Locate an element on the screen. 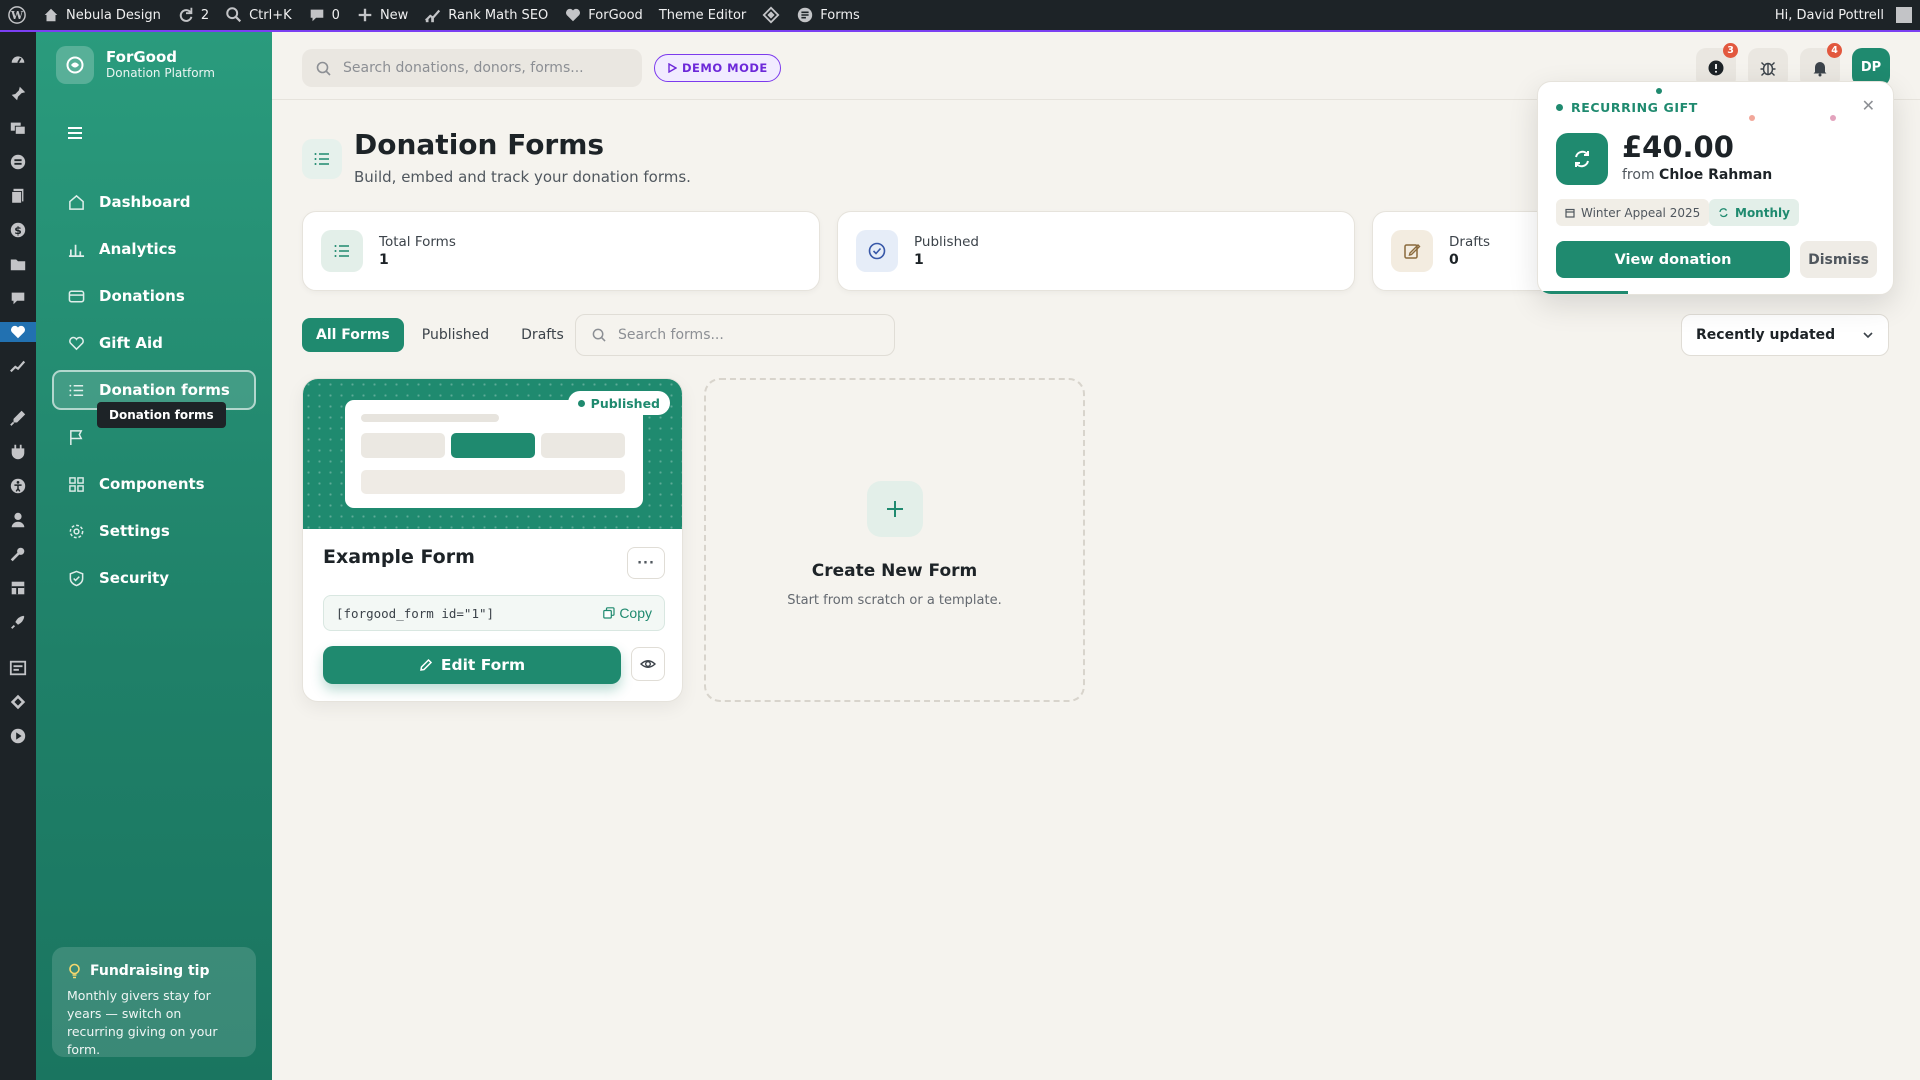 The width and height of the screenshot is (1920, 1080). comments-link: 0 is located at coordinates (324, 15).